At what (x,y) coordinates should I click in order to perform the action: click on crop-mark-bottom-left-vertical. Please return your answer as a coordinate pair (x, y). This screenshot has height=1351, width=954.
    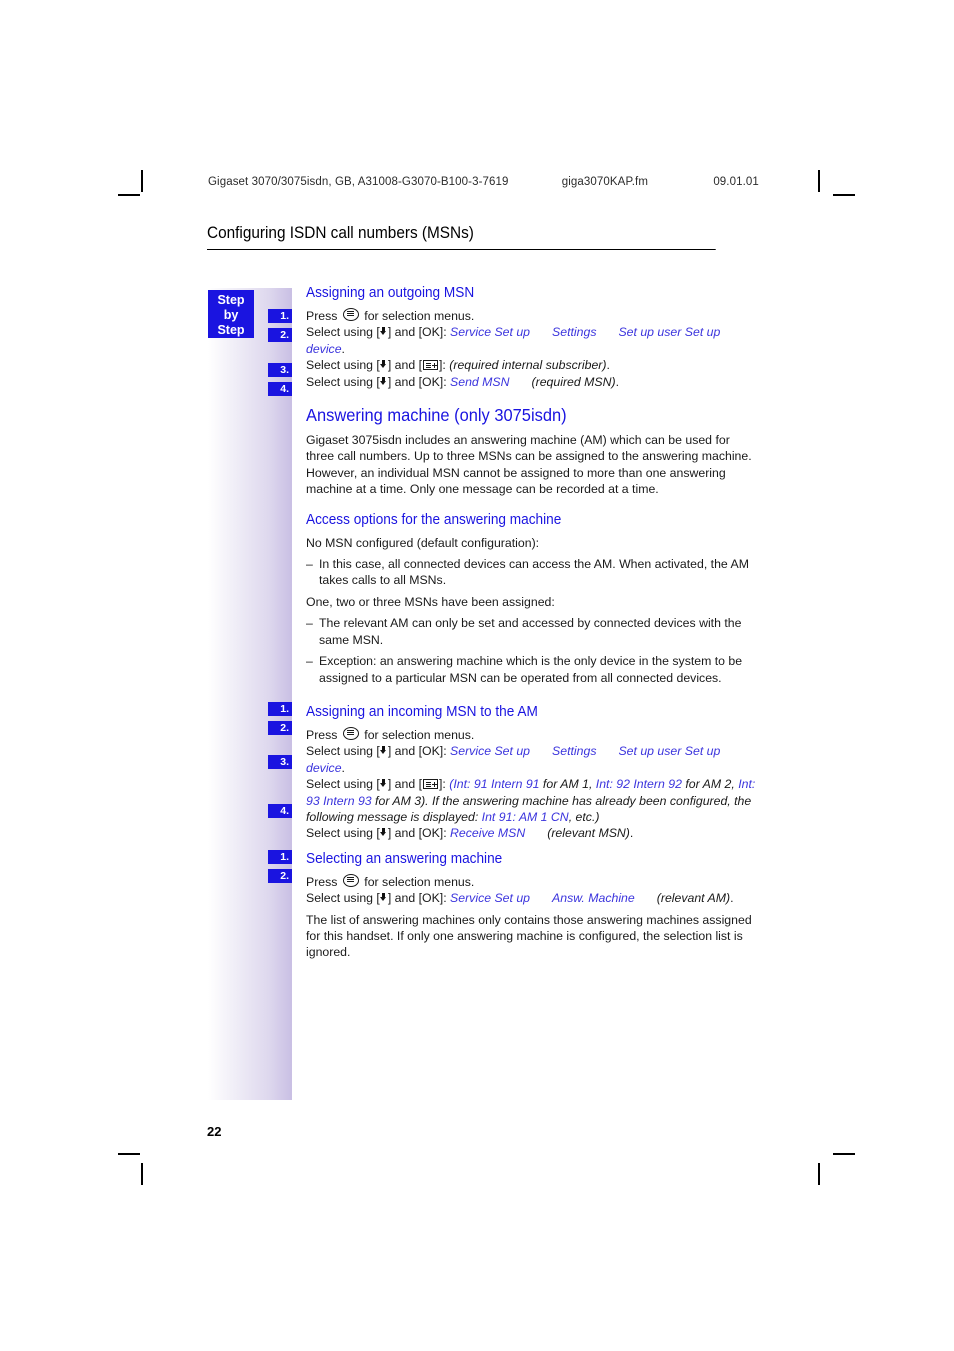
    Looking at the image, I should click on (142, 1174).